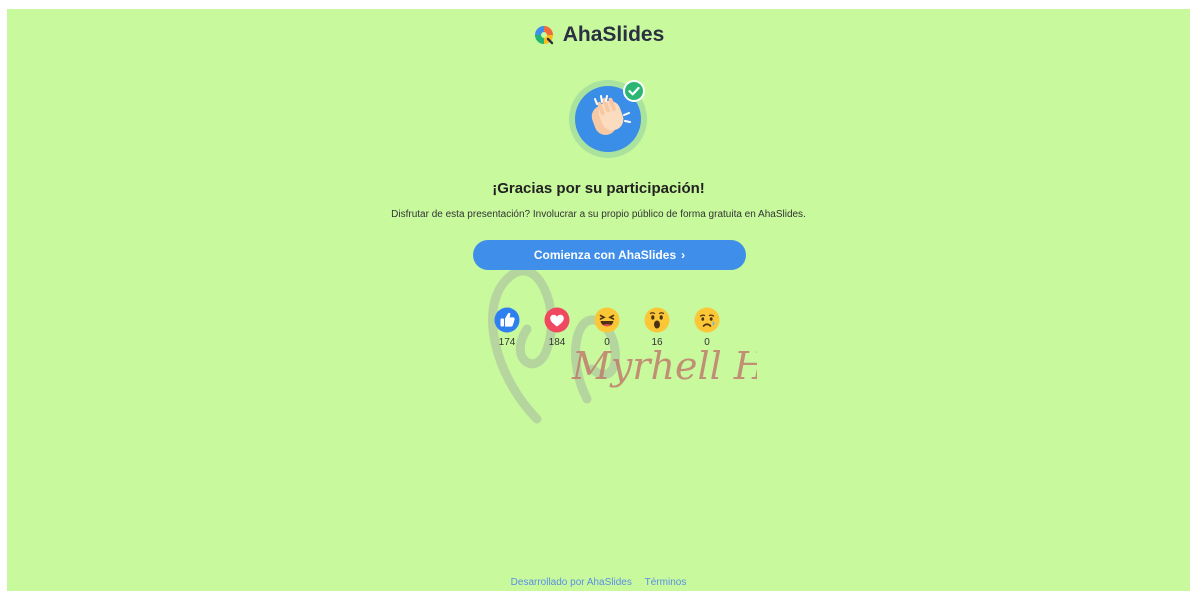 Image resolution: width=1197 pixels, height=591 pixels. I want to click on powered-by-link: Desarrollado por AhaSlides, so click(571, 582).